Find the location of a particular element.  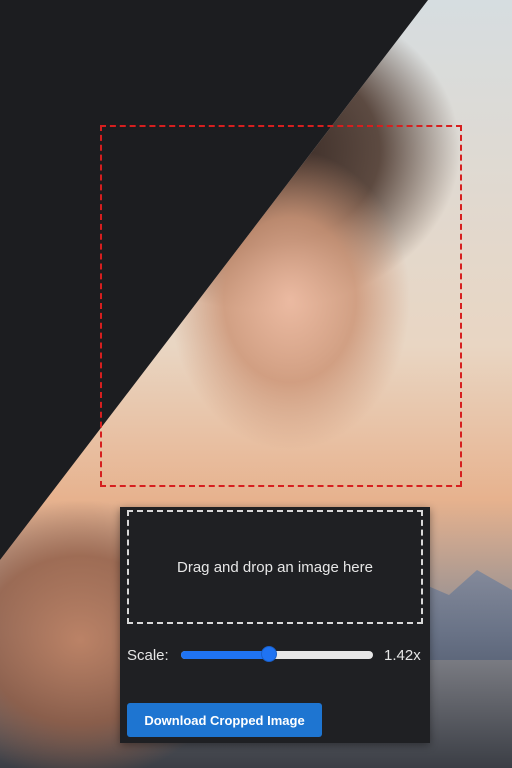

image-dropzone: Drag and drop an image here is located at coordinates (275, 567).